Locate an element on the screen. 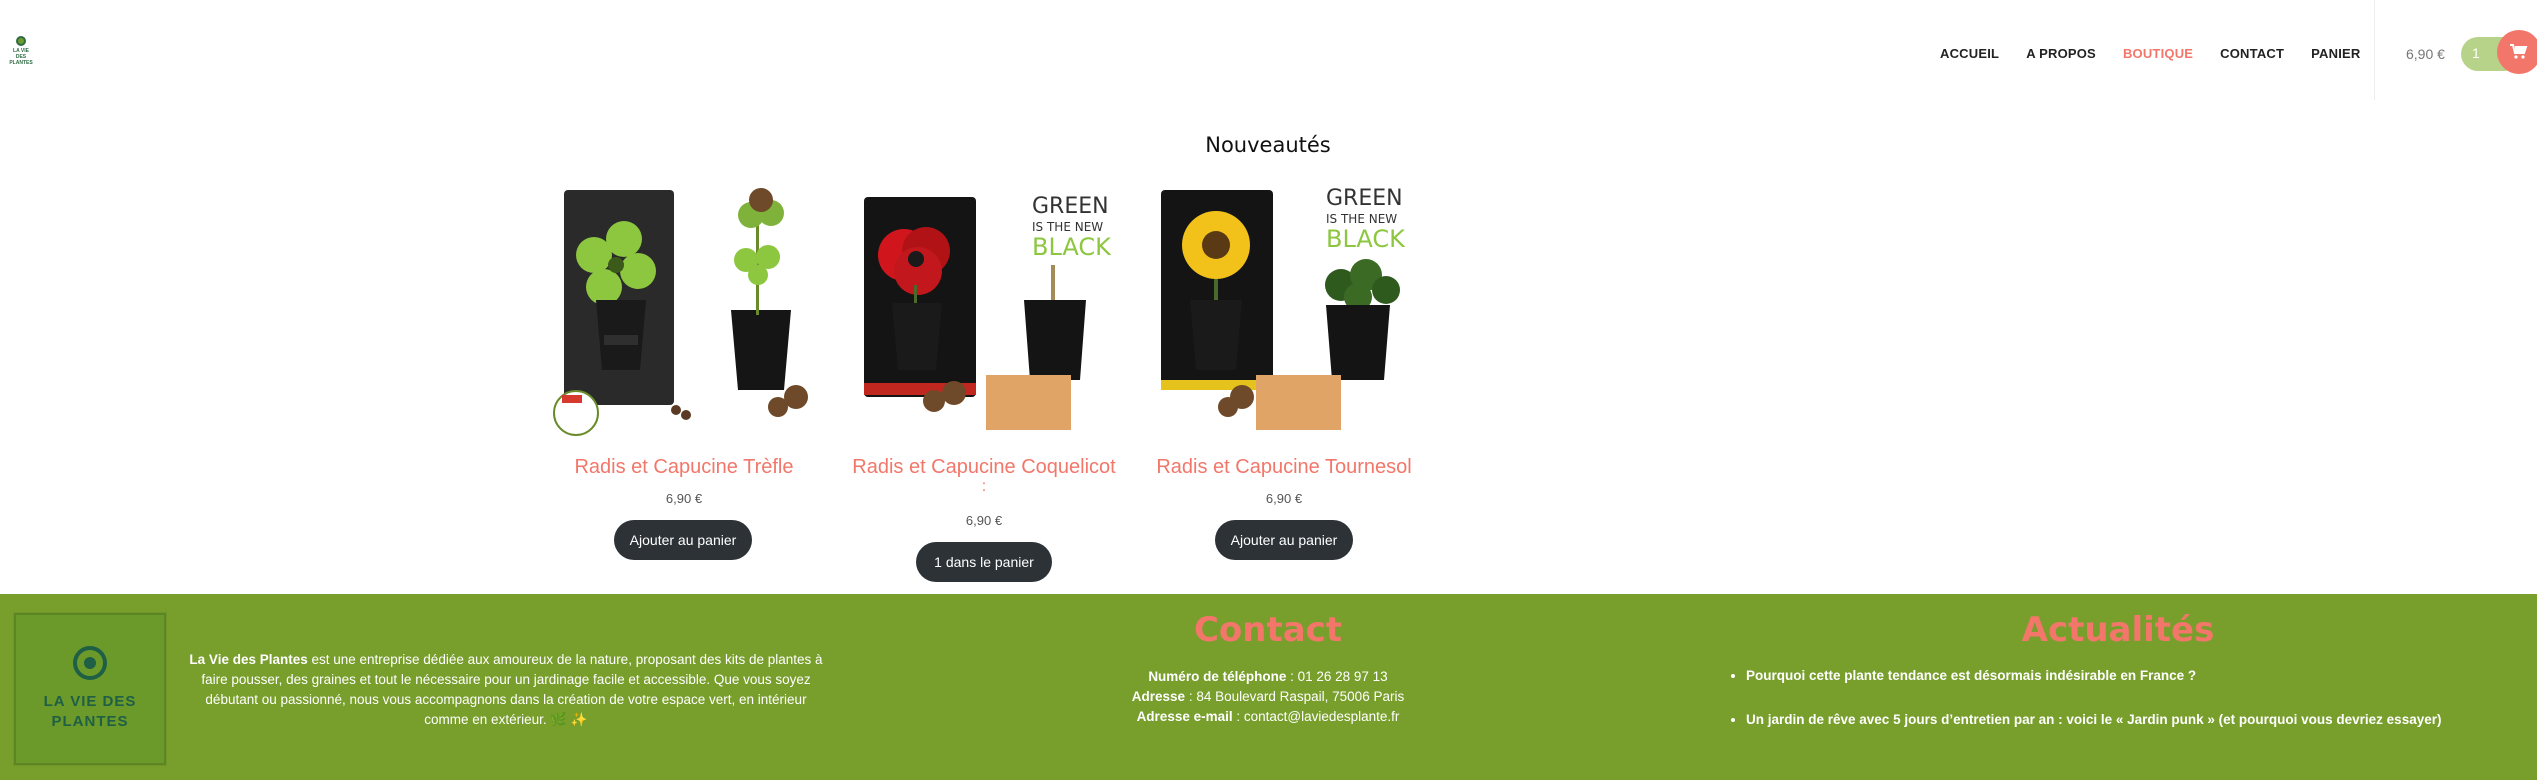  section-title: Nouveautés is located at coordinates (1268, 145).